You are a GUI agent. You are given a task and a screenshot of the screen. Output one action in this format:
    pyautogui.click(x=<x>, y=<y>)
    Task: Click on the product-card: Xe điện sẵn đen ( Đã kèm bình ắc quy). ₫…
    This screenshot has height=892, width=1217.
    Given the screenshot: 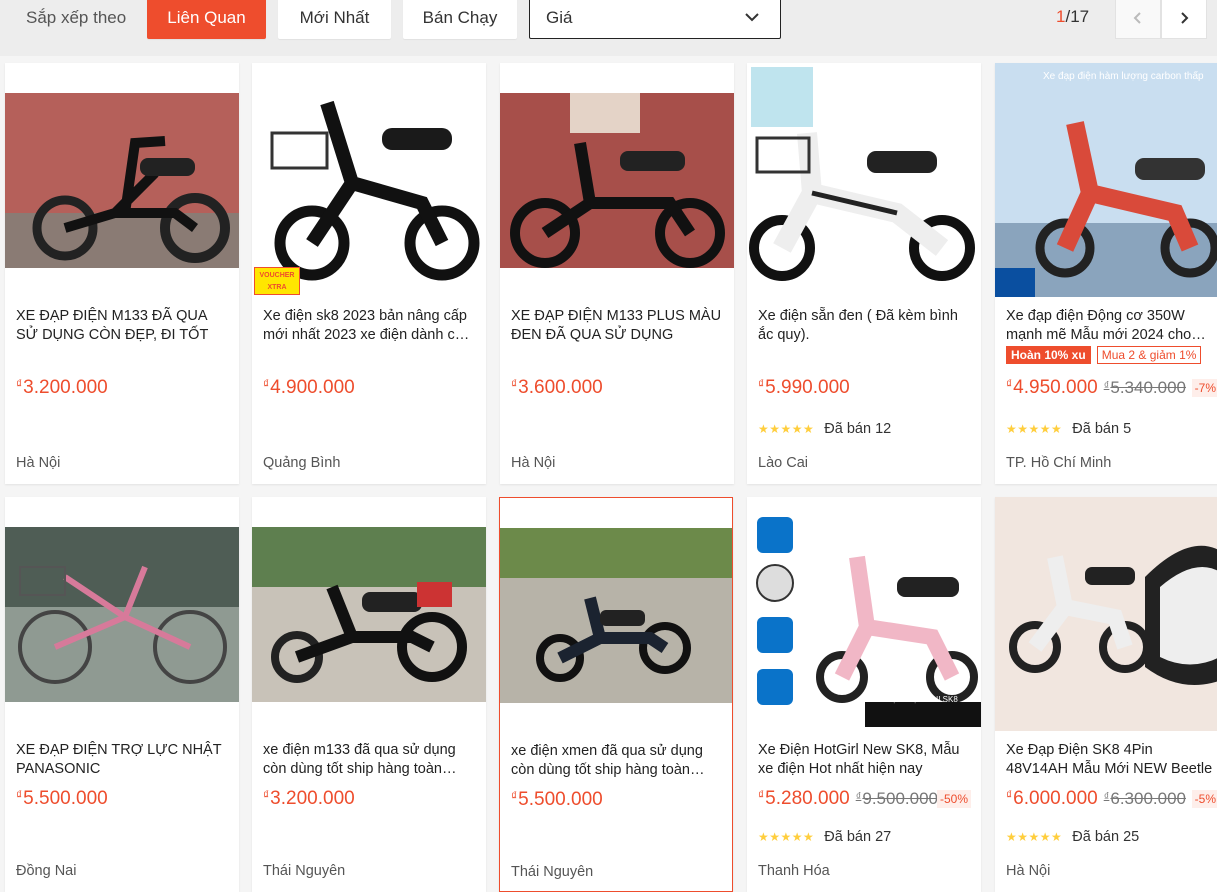 What is the action you would take?
    pyautogui.click(x=864, y=273)
    